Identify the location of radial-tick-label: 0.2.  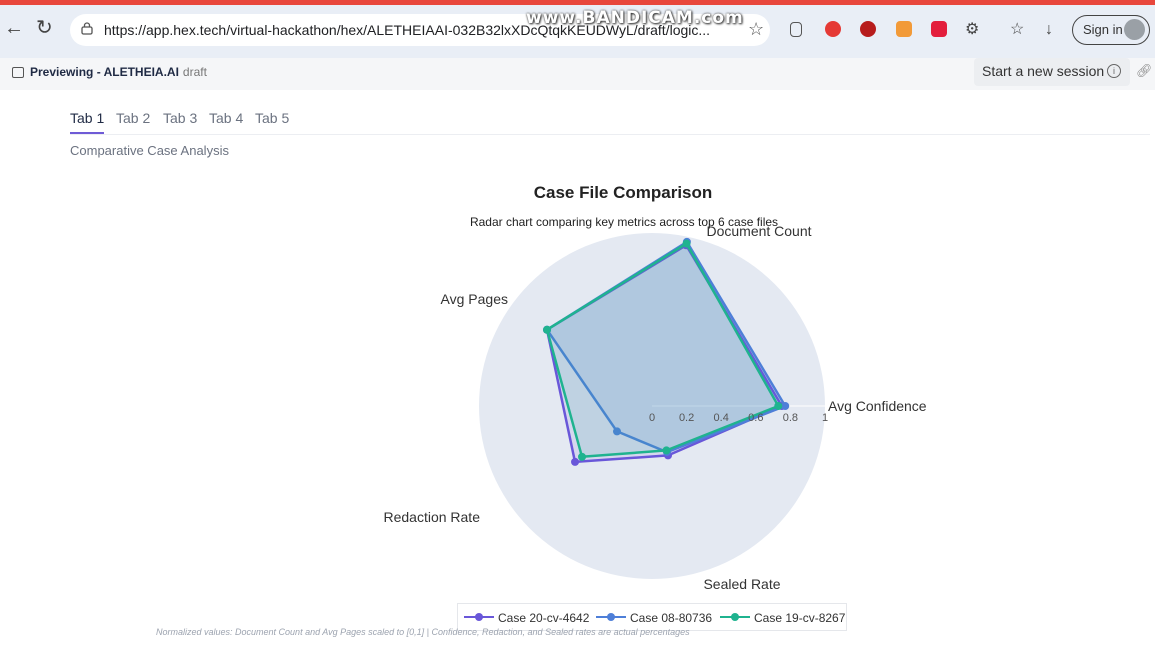
(686, 418).